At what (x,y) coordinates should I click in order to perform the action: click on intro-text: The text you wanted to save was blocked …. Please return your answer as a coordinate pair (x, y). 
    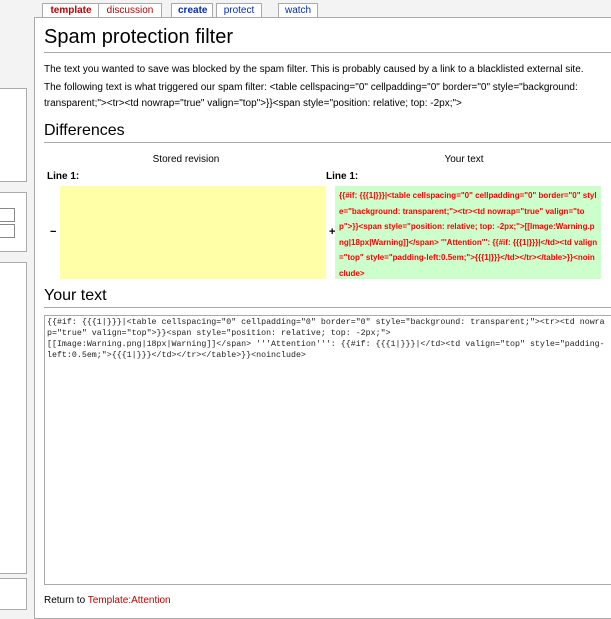
    Looking at the image, I should click on (314, 69).